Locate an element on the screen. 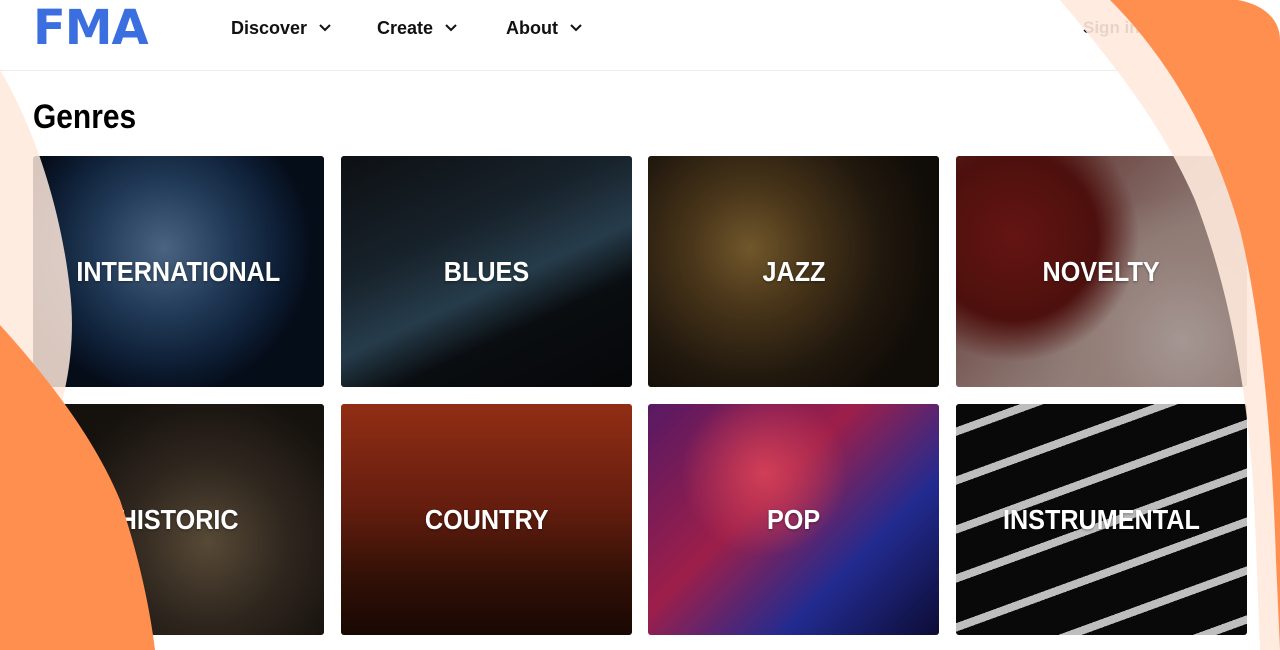 Image resolution: width=1280 pixels, height=650 pixels. nav-create-label: Create is located at coordinates (405, 27).